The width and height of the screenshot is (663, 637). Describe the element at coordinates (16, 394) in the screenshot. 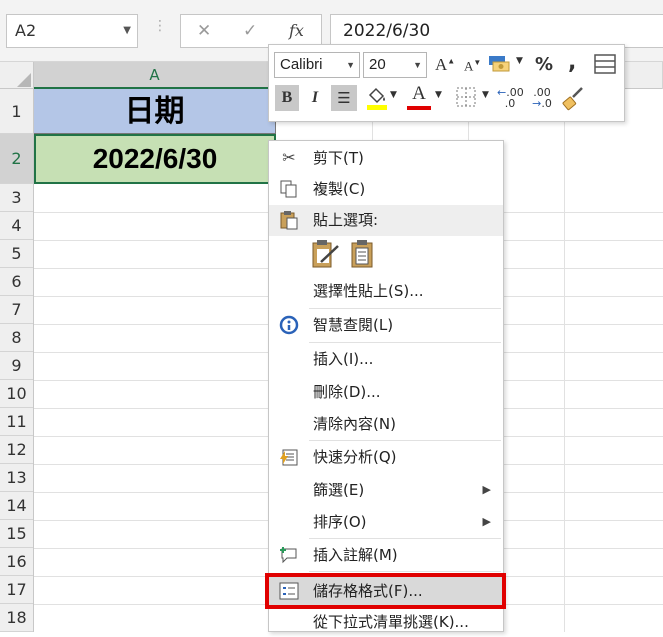

I see `row-header: 10` at that location.